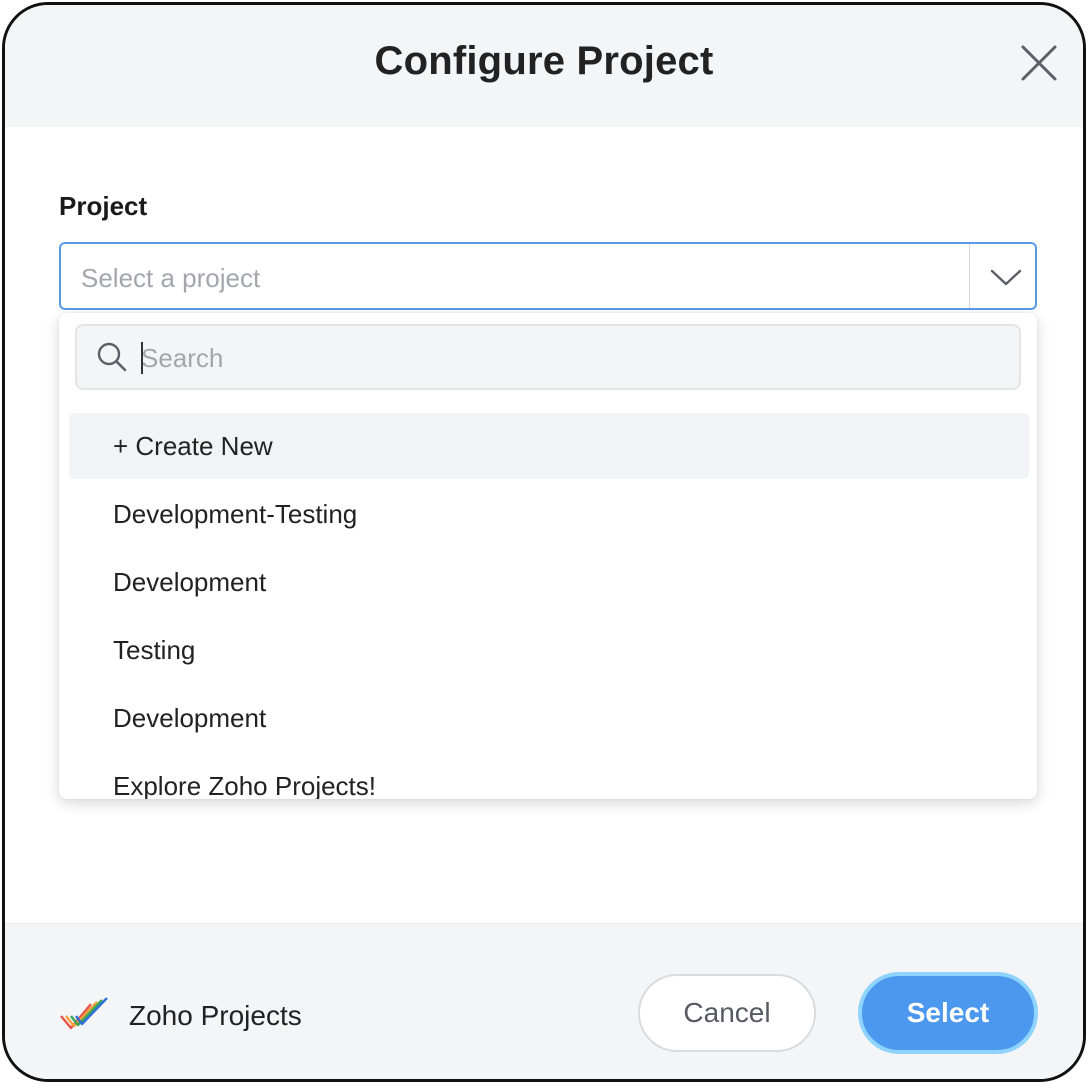 The height and width of the screenshot is (1088, 1092). What do you see at coordinates (171, 278) in the screenshot?
I see `project-select-placeholder: Select a project` at bounding box center [171, 278].